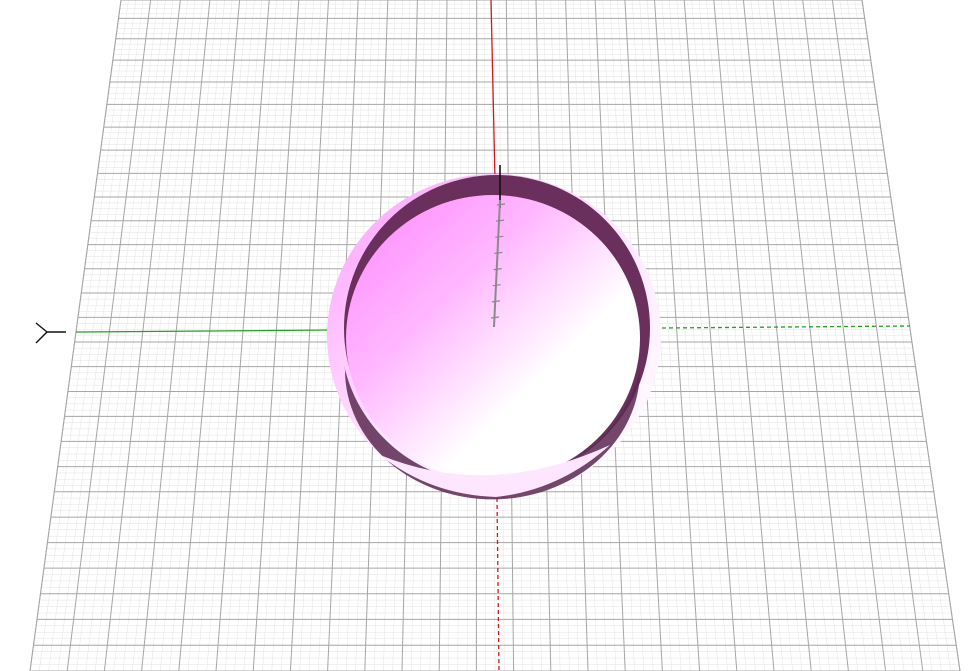  What do you see at coordinates (50, 333) in the screenshot?
I see `y-axis-indicator-icon` at bounding box center [50, 333].